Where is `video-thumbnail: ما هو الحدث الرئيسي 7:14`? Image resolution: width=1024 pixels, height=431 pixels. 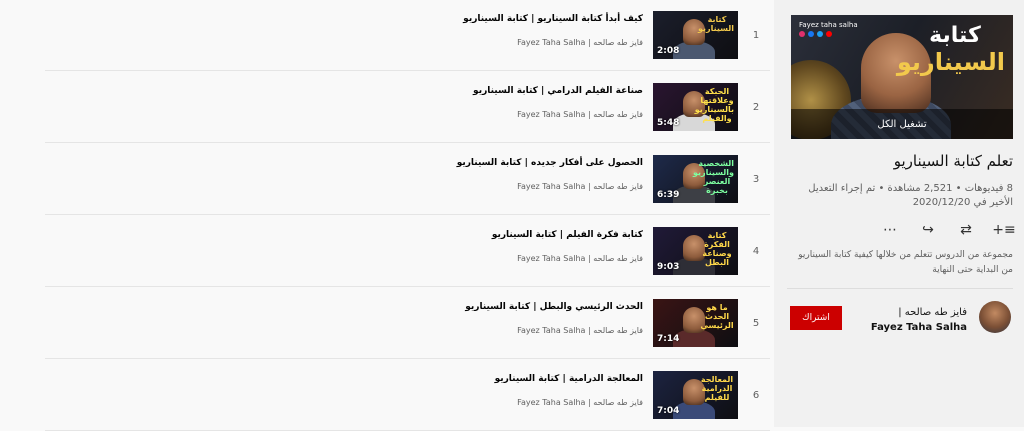
video-thumbnail: ما هو الحدث الرئيسي 7:14 is located at coordinates (695, 323).